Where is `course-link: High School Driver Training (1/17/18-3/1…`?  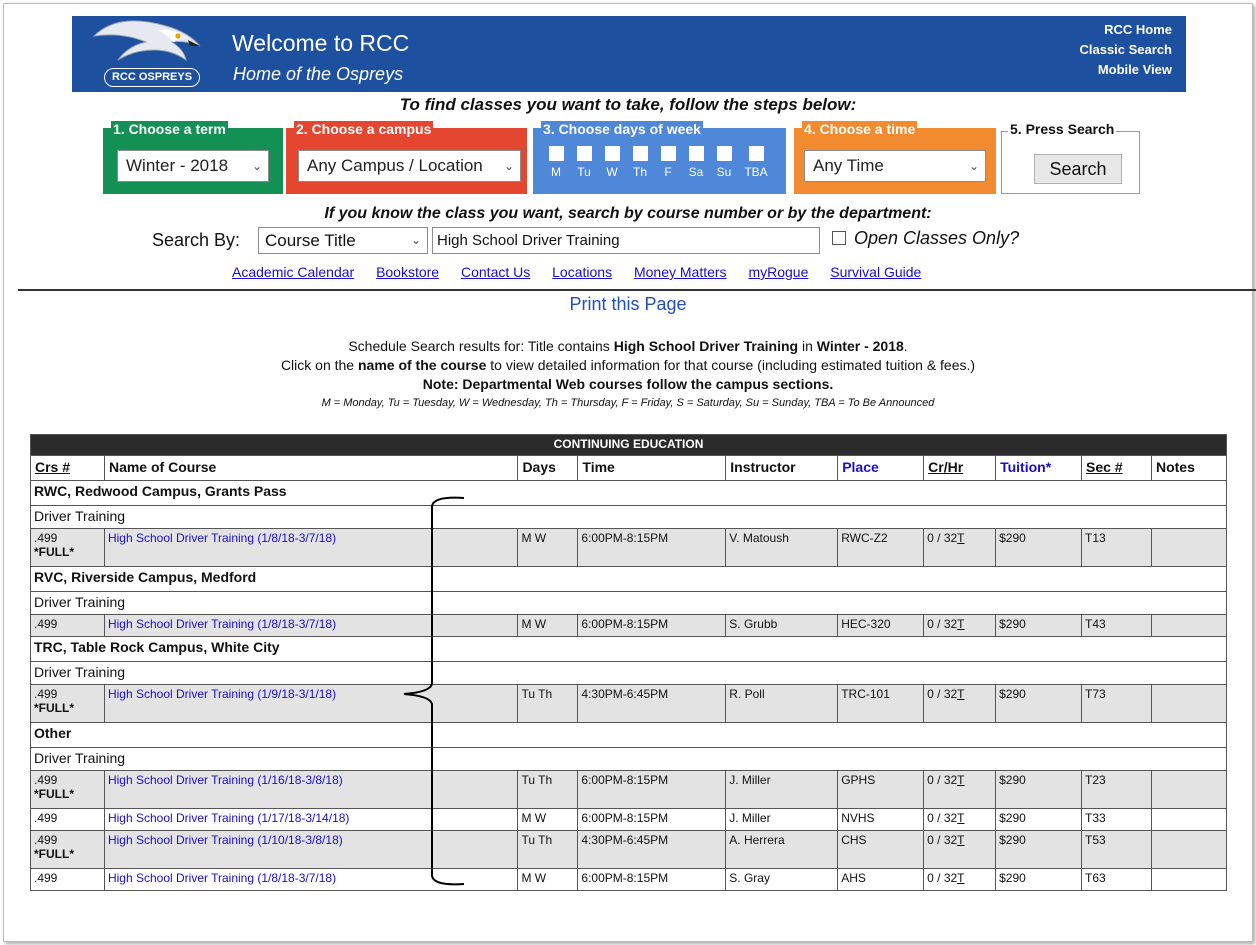 course-link: High School Driver Training (1/17/18-3/1… is located at coordinates (228, 818).